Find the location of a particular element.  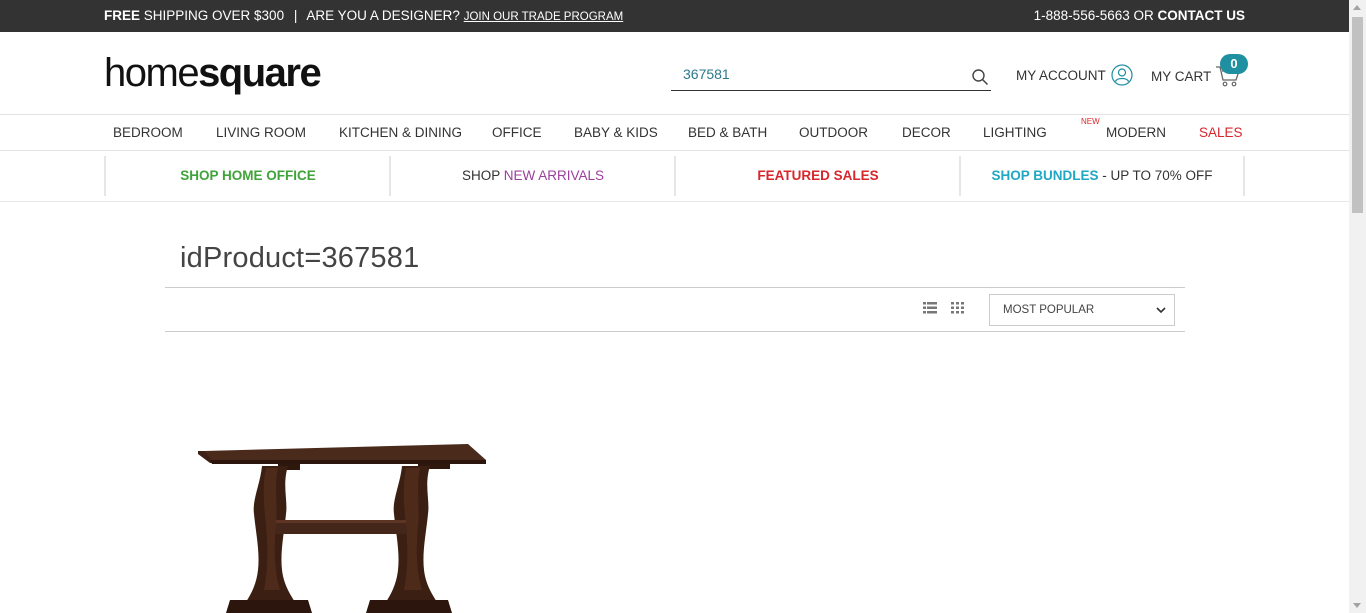

nav-kitchen-dining: KITCHEN & DINING is located at coordinates (400, 132).